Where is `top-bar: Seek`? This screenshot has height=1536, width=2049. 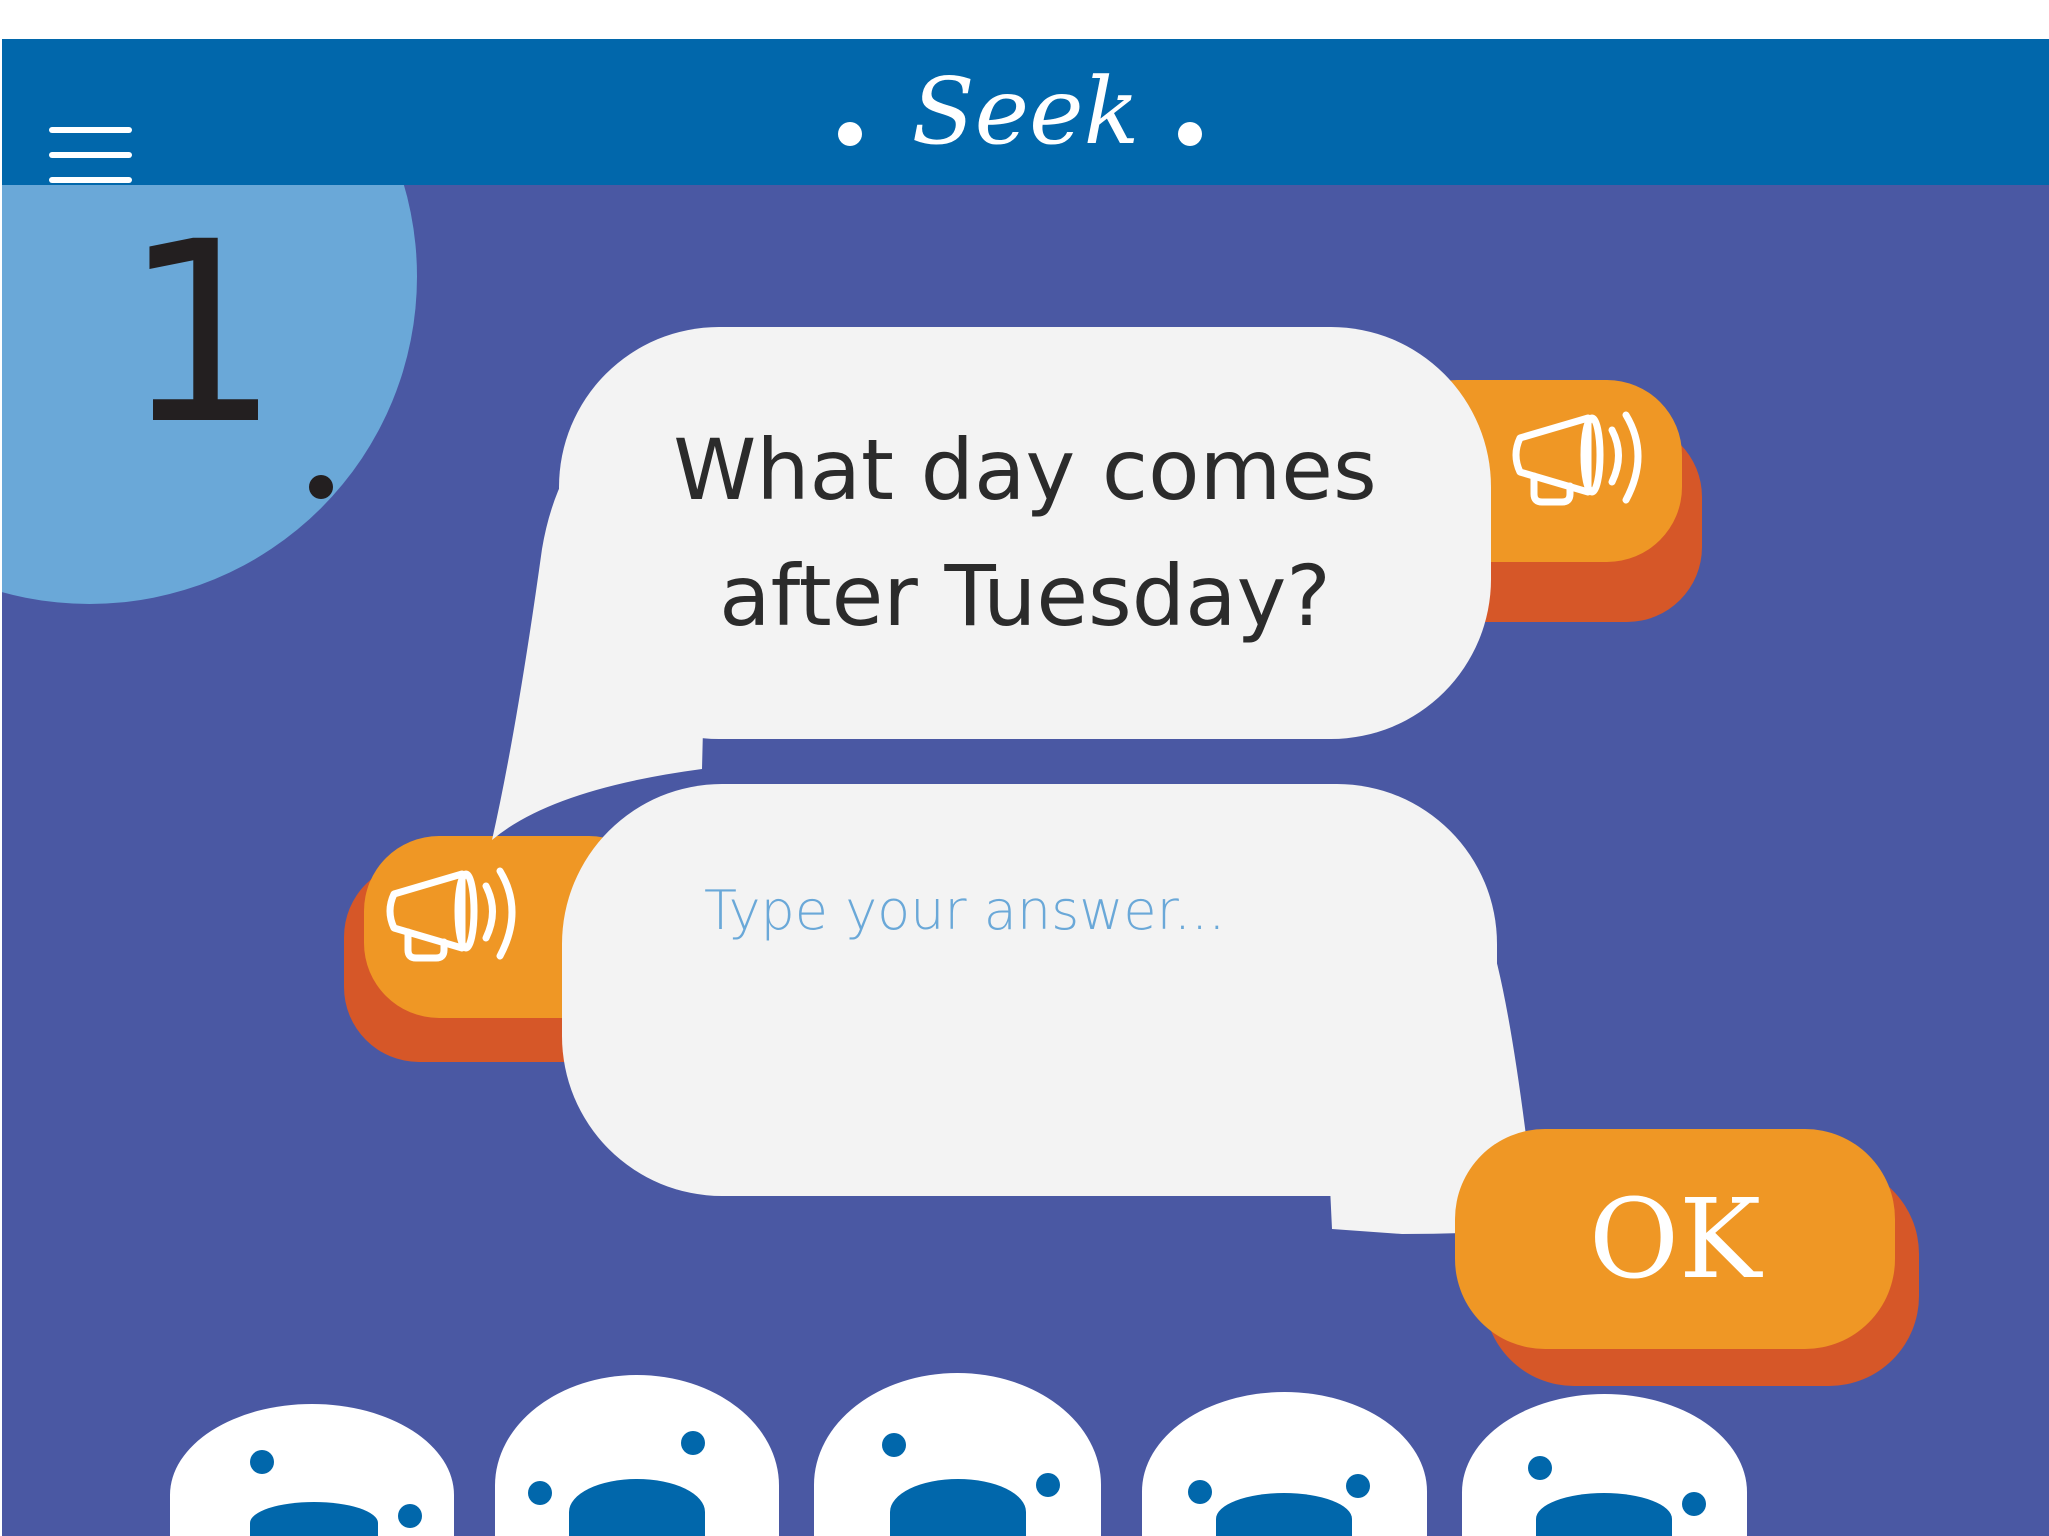 top-bar: Seek is located at coordinates (1025, 112).